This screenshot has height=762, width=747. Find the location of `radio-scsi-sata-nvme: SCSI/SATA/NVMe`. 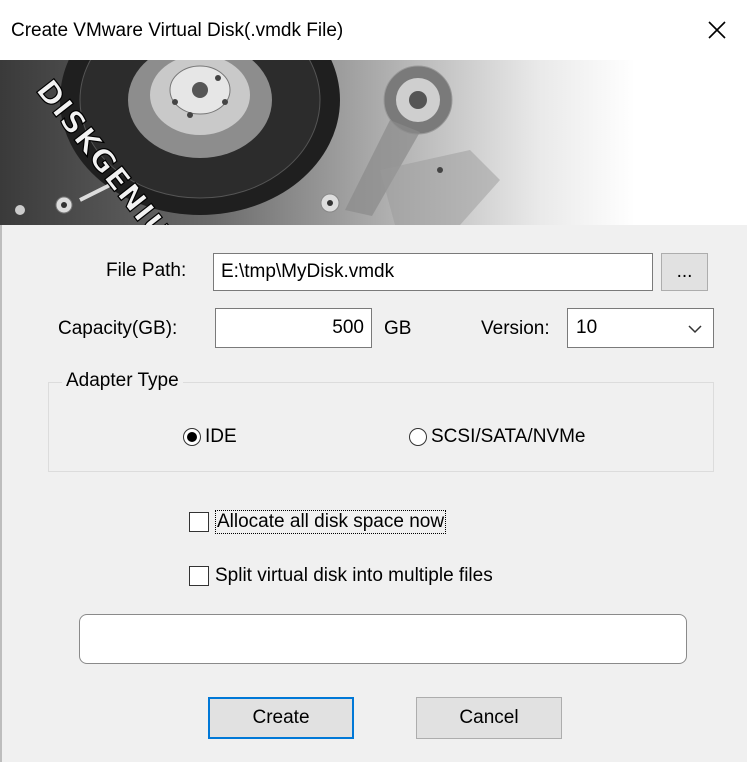

radio-scsi-sata-nvme: SCSI/SATA/NVMe is located at coordinates (497, 437).